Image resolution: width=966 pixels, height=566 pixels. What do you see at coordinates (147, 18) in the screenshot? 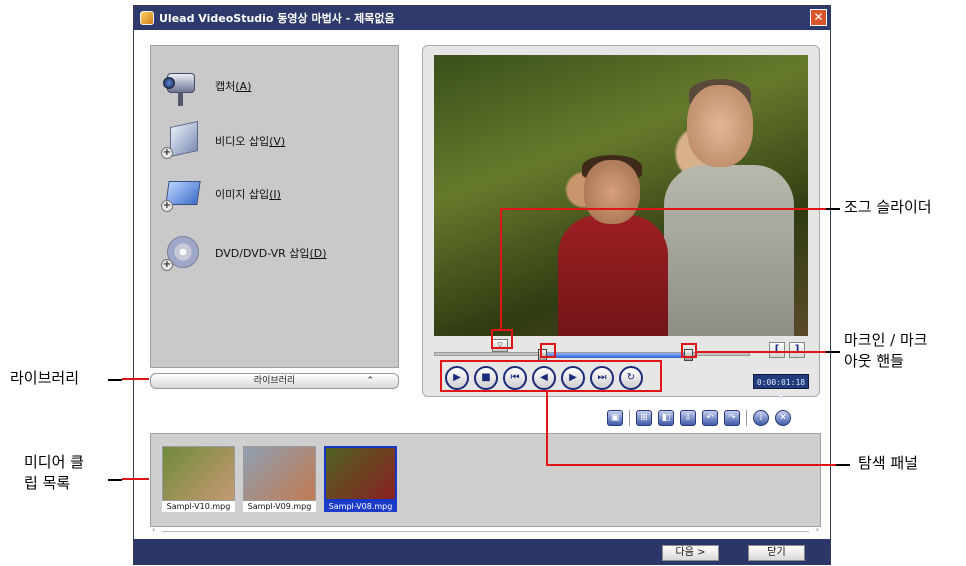
I see `videostudio-app-icon` at bounding box center [147, 18].